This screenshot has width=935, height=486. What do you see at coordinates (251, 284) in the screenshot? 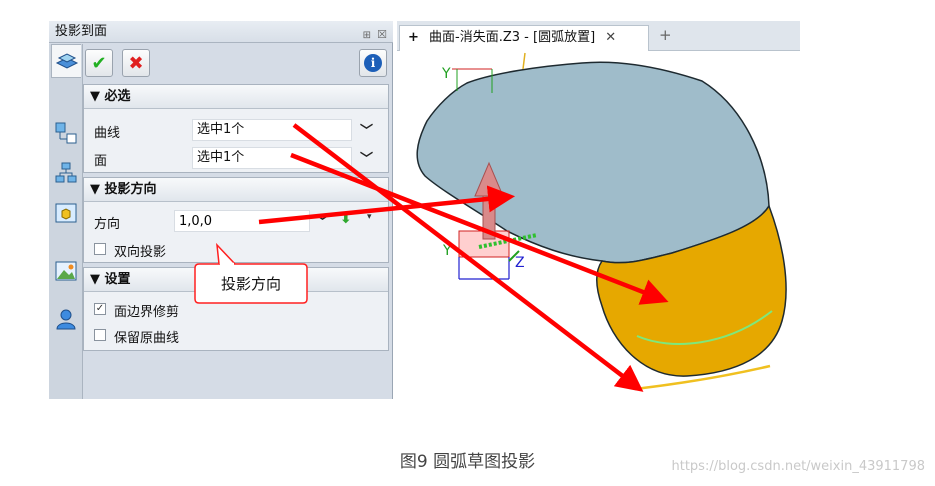
I see `callout-text: 投影方向` at bounding box center [251, 284].